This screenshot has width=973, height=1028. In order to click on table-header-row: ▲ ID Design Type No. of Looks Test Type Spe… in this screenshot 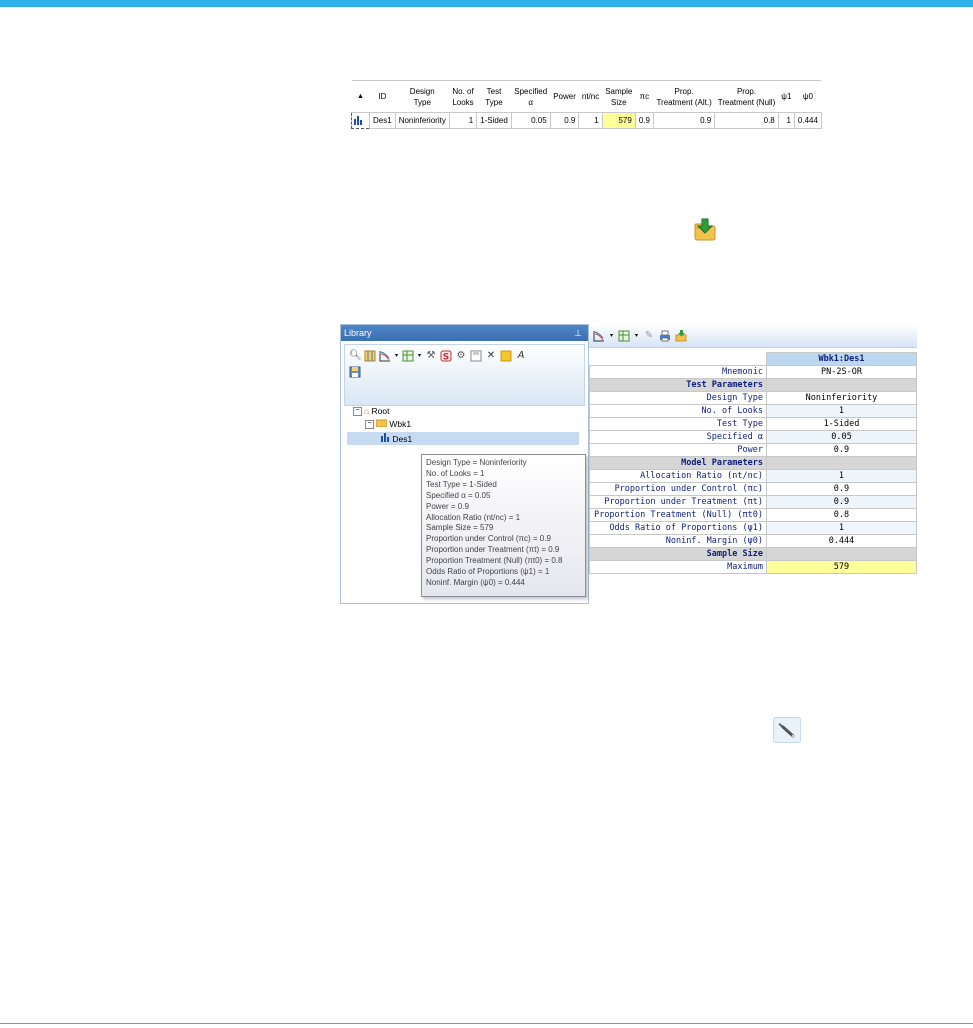, I will do `click(586, 96)`.